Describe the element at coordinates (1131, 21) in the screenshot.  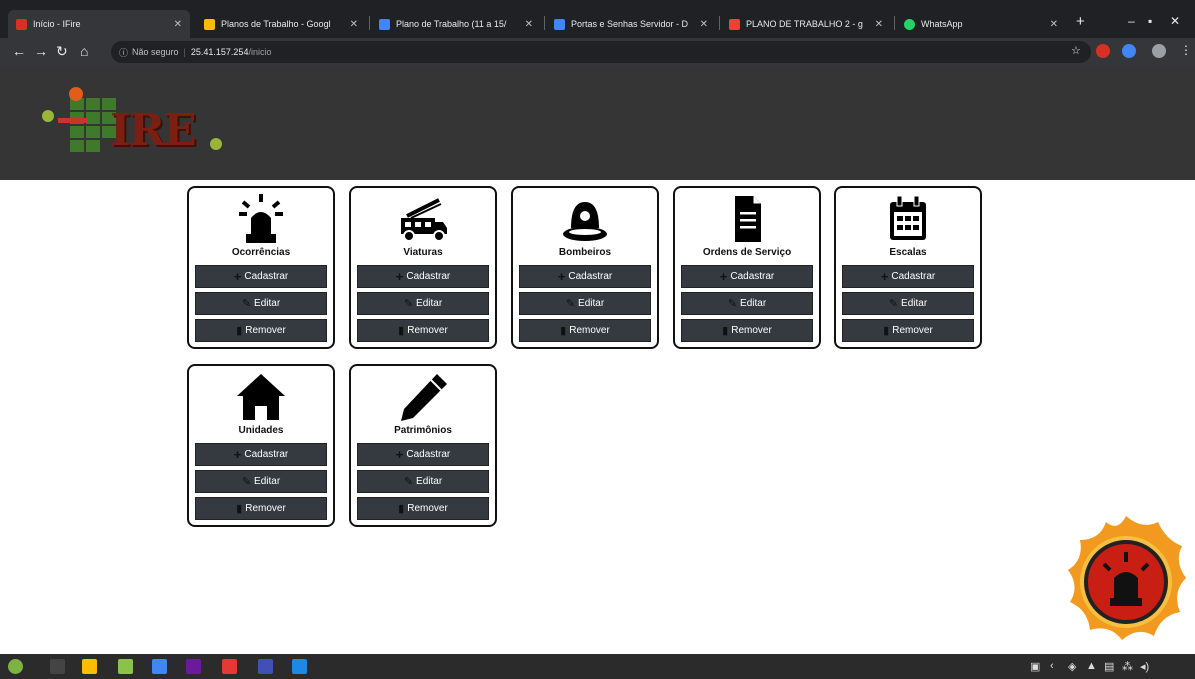
I see `minimize-icon: –` at that location.